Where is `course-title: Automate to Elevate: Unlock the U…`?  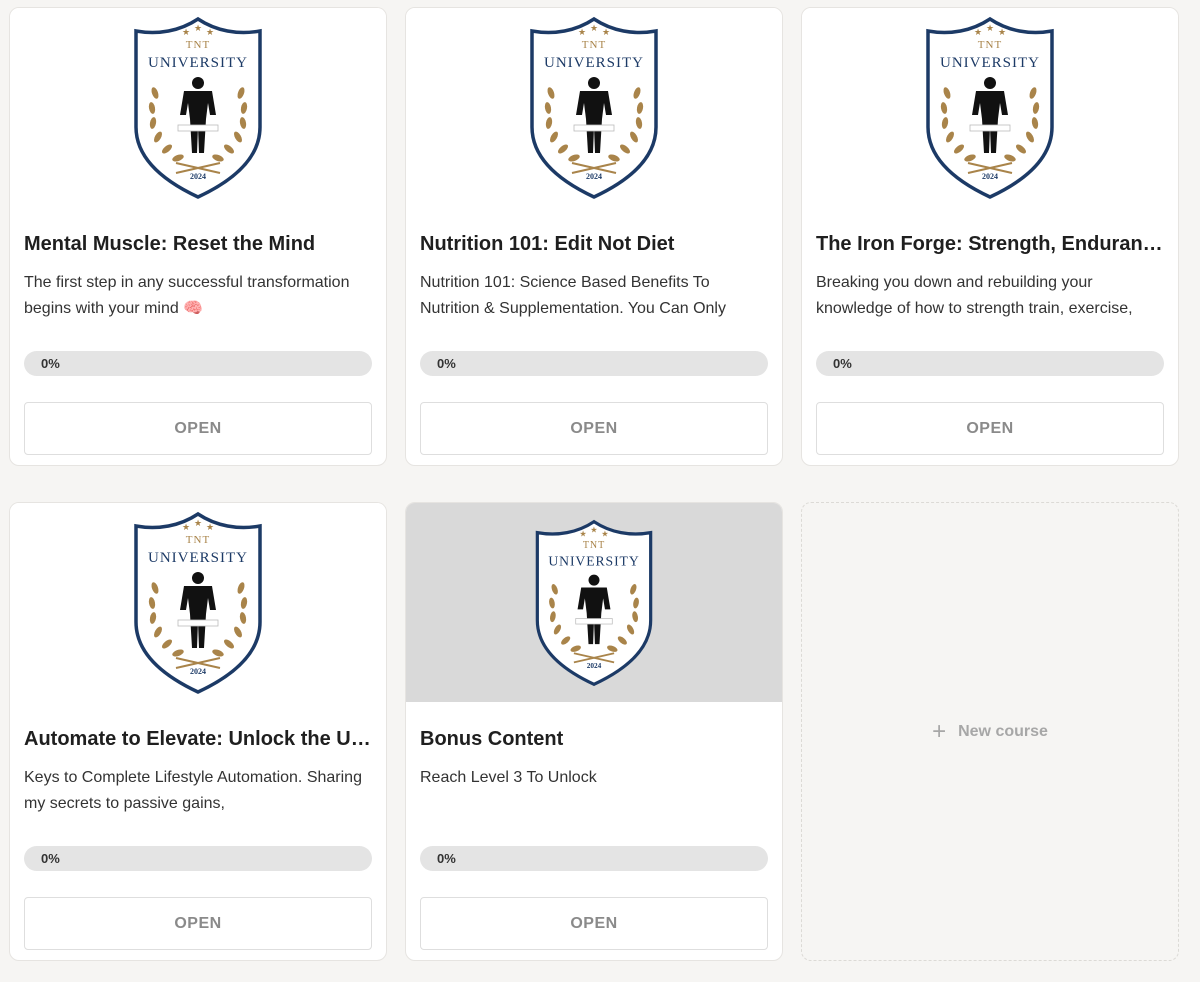
course-title: Automate to Elevate: Unlock the U… is located at coordinates (198, 739).